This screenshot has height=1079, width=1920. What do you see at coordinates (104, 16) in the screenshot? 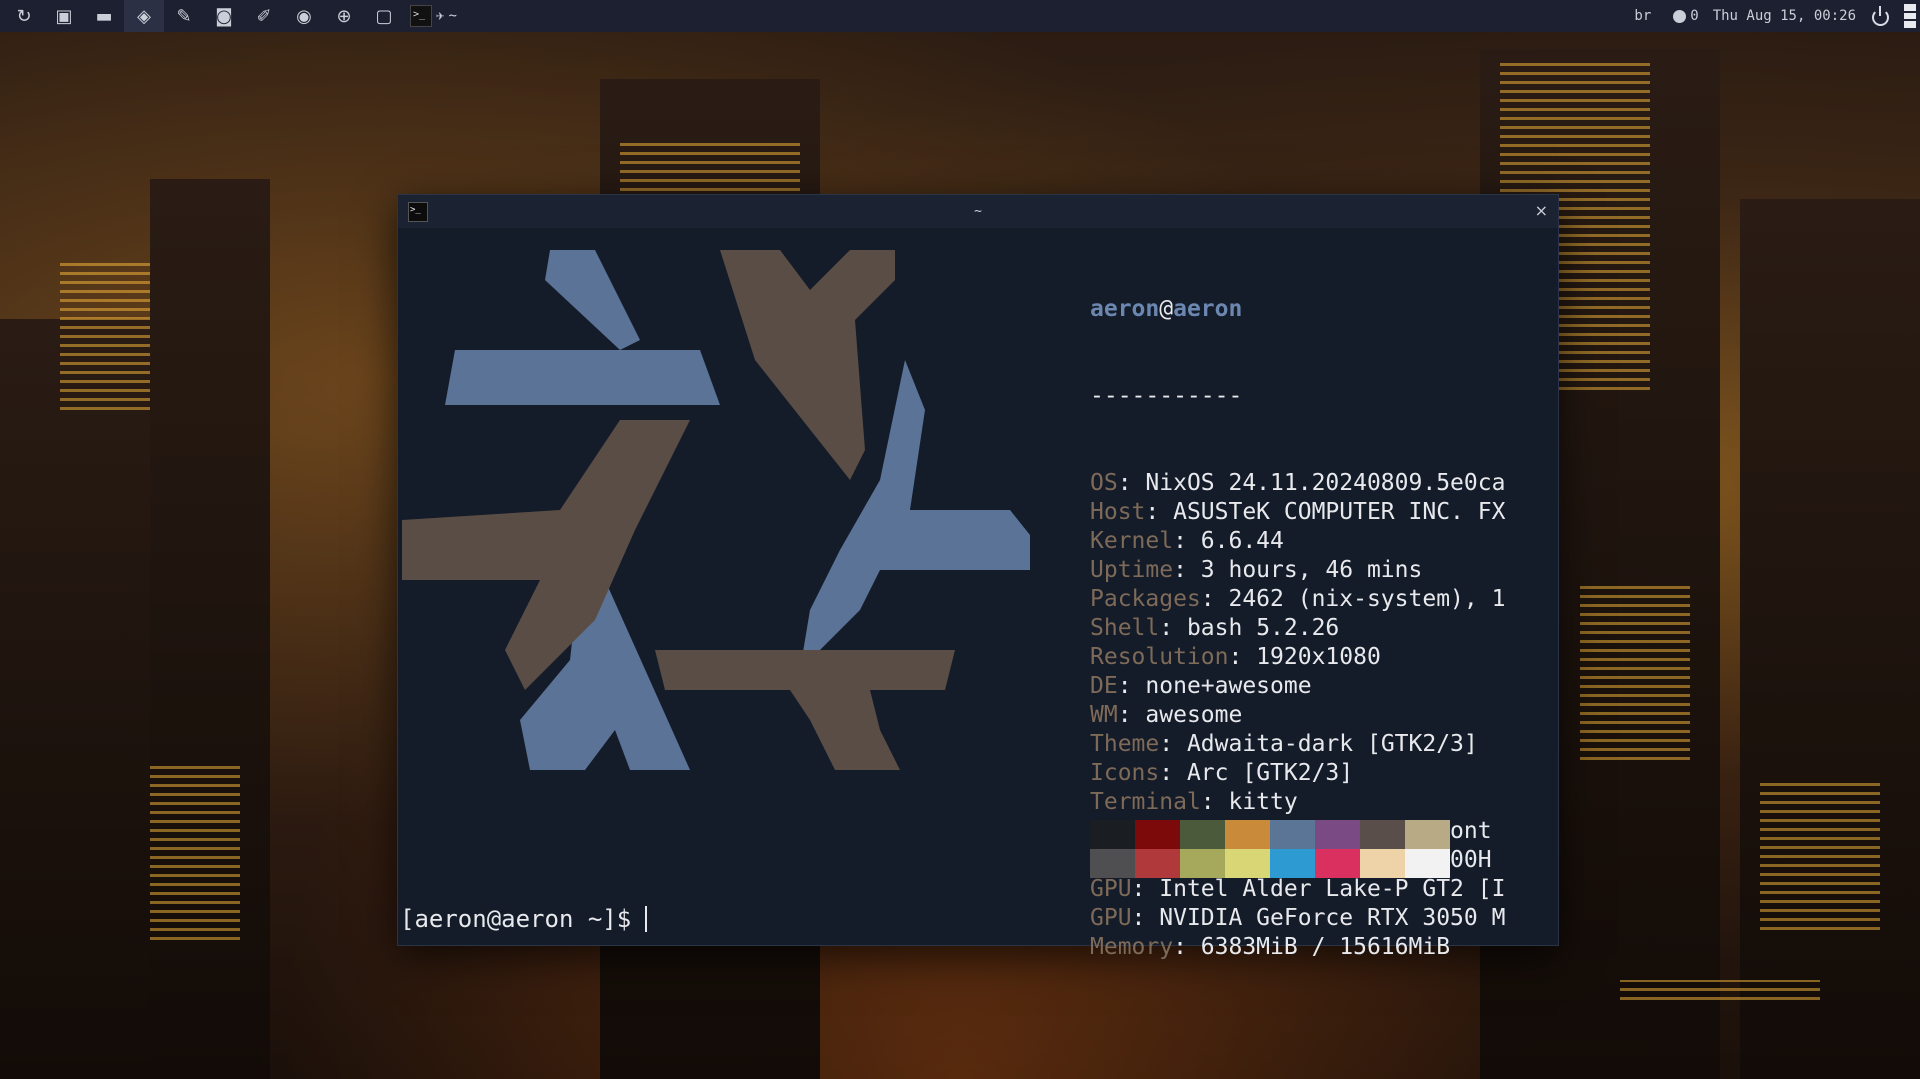
I see `folder-icon: ▬` at bounding box center [104, 16].